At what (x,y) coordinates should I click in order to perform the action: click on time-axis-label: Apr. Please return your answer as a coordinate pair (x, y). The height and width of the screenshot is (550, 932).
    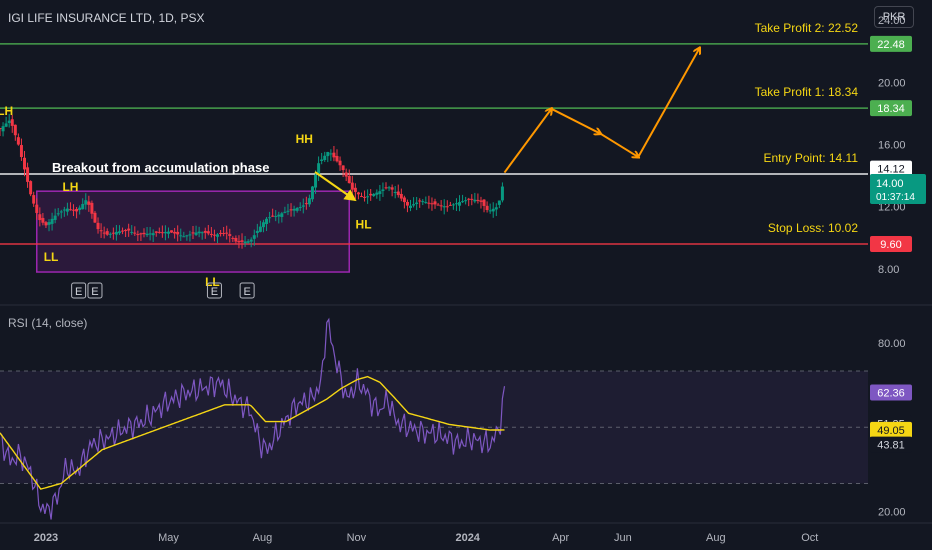
    Looking at the image, I should click on (560, 538).